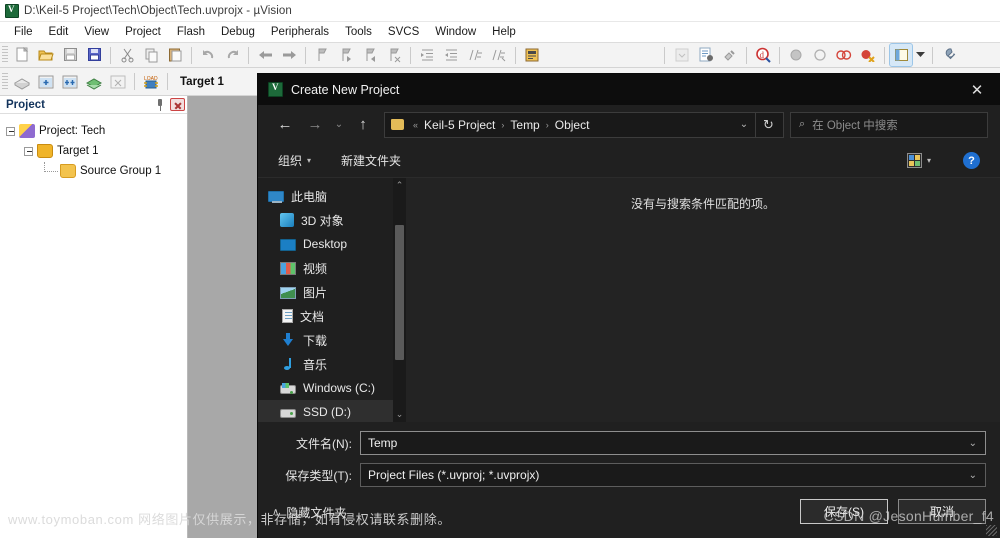 This screenshot has width=1000, height=538. I want to click on menu-help: Help, so click(504, 32).